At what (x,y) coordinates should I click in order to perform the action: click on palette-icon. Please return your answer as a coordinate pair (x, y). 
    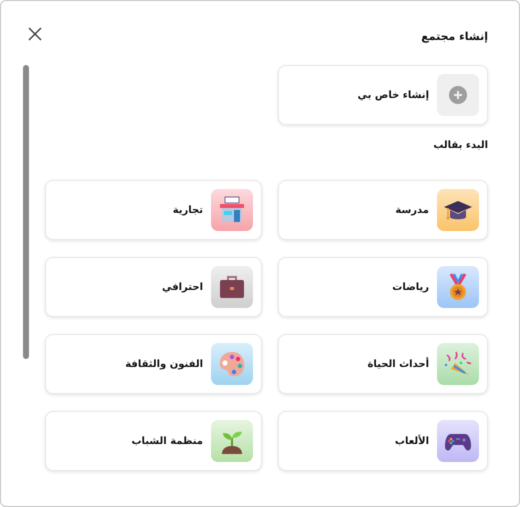
    Looking at the image, I should click on (232, 364).